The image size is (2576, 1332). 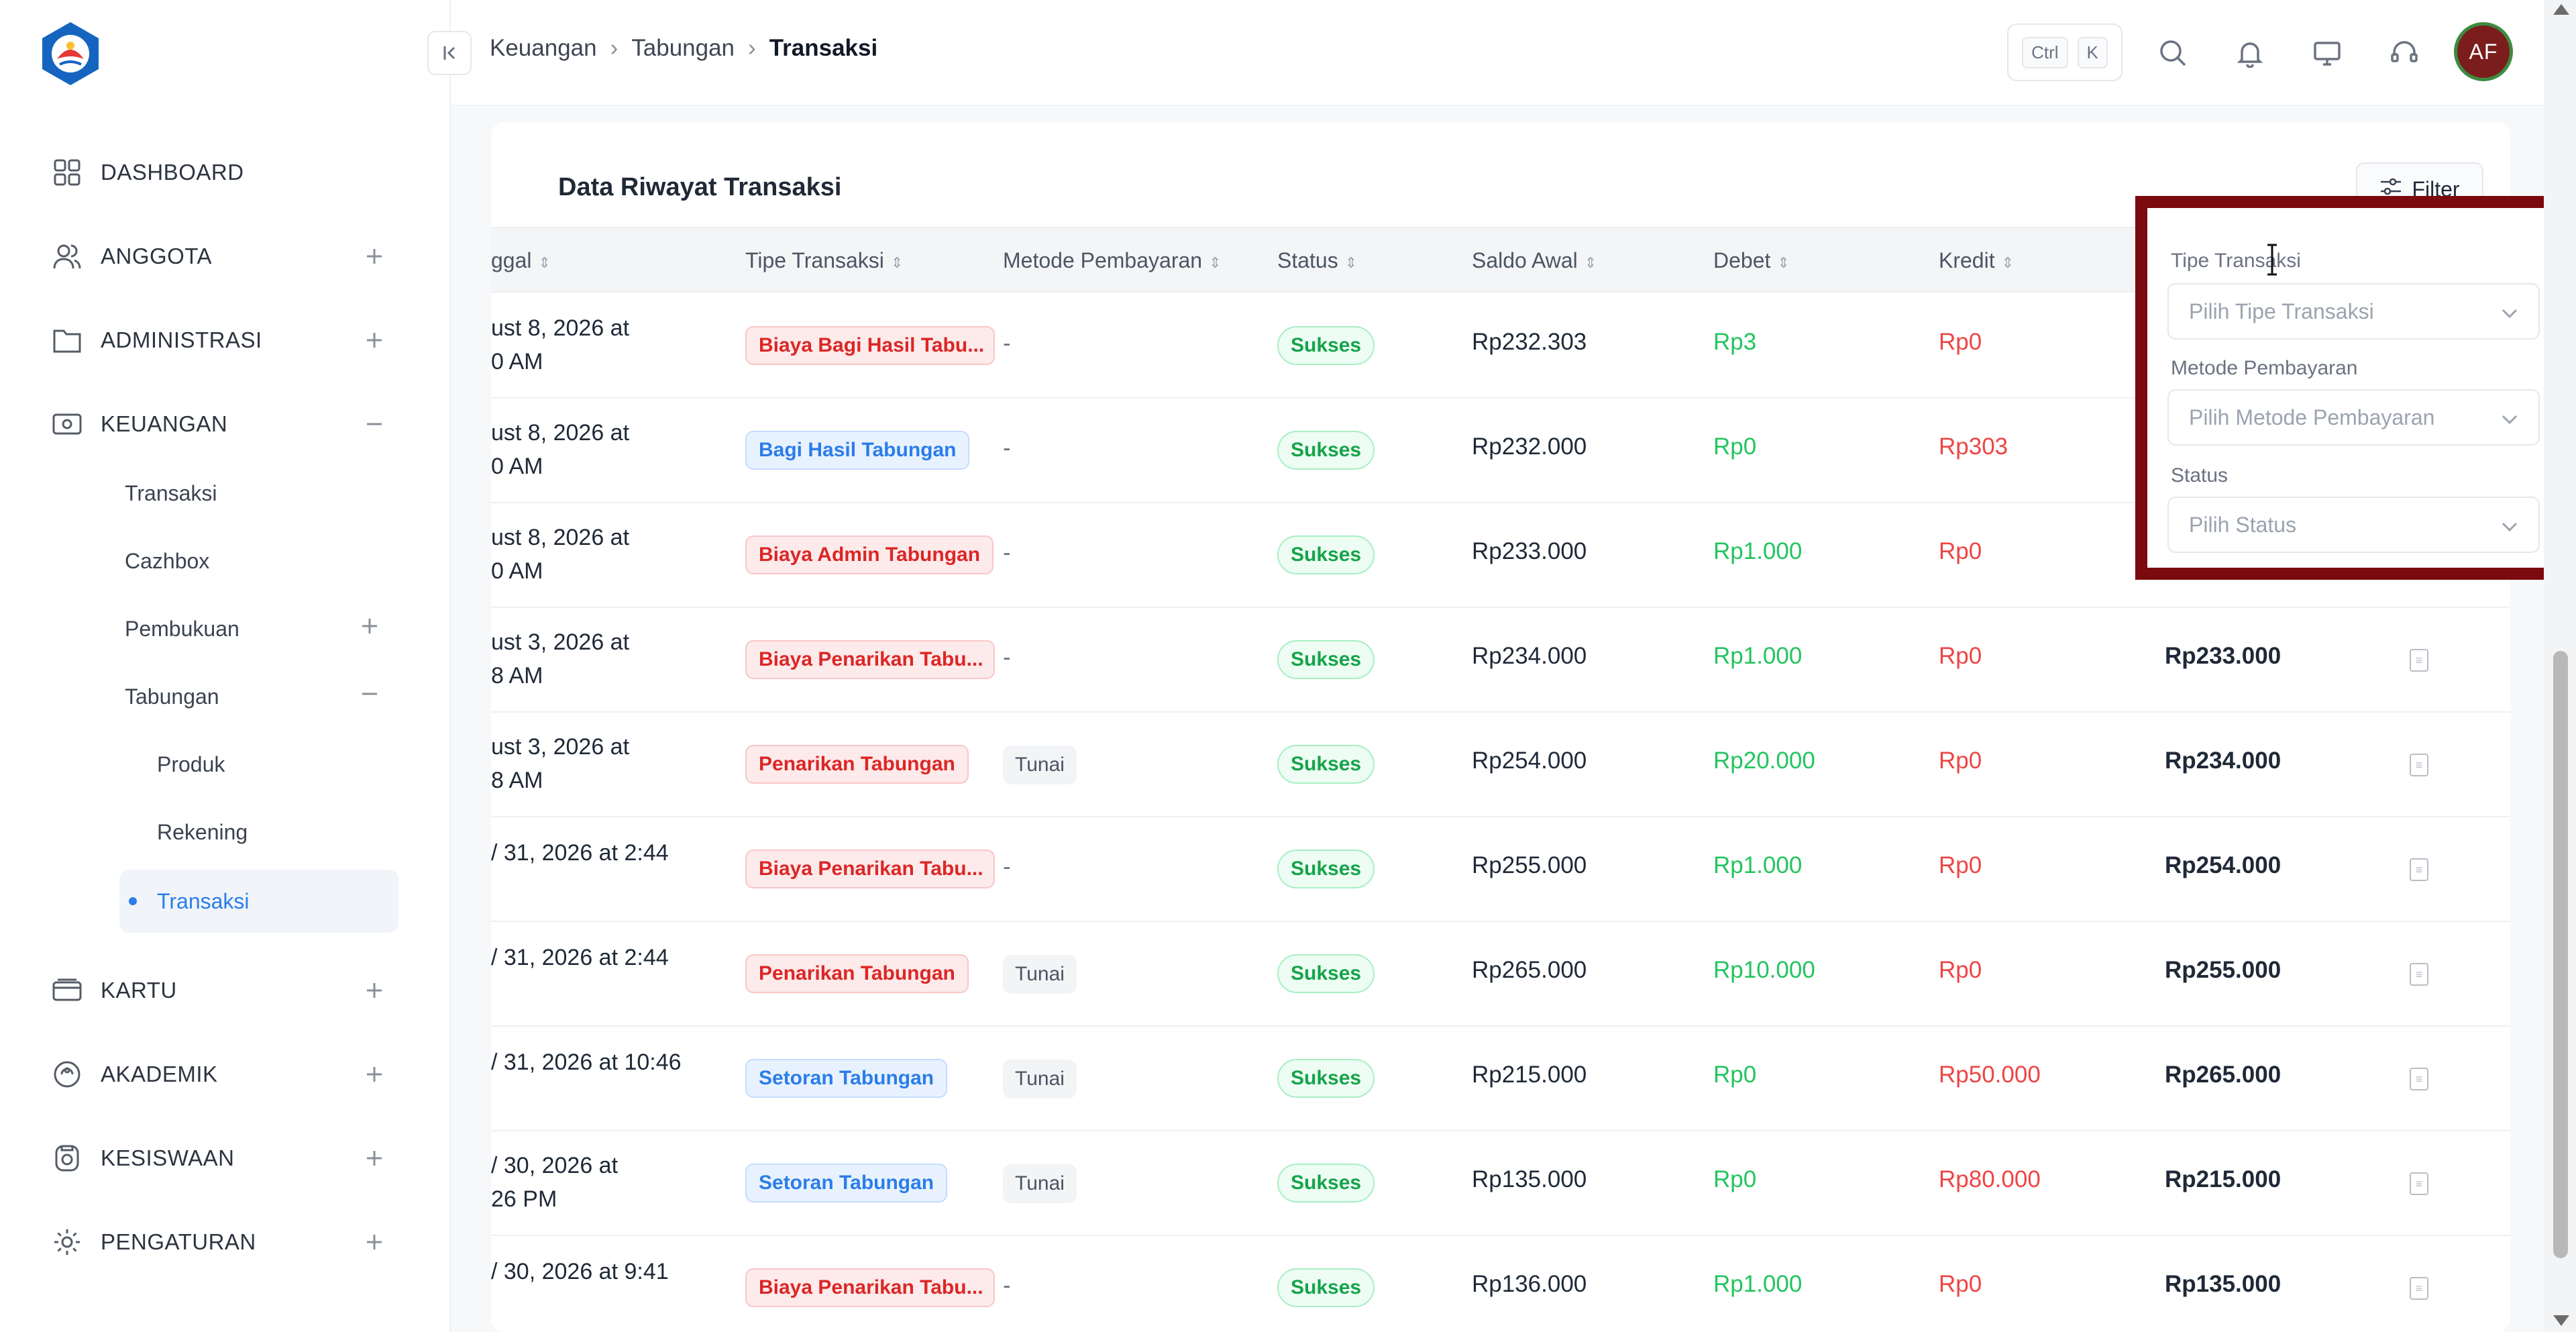 What do you see at coordinates (2561, 9) in the screenshot?
I see `scroll-up-arrow-icon` at bounding box center [2561, 9].